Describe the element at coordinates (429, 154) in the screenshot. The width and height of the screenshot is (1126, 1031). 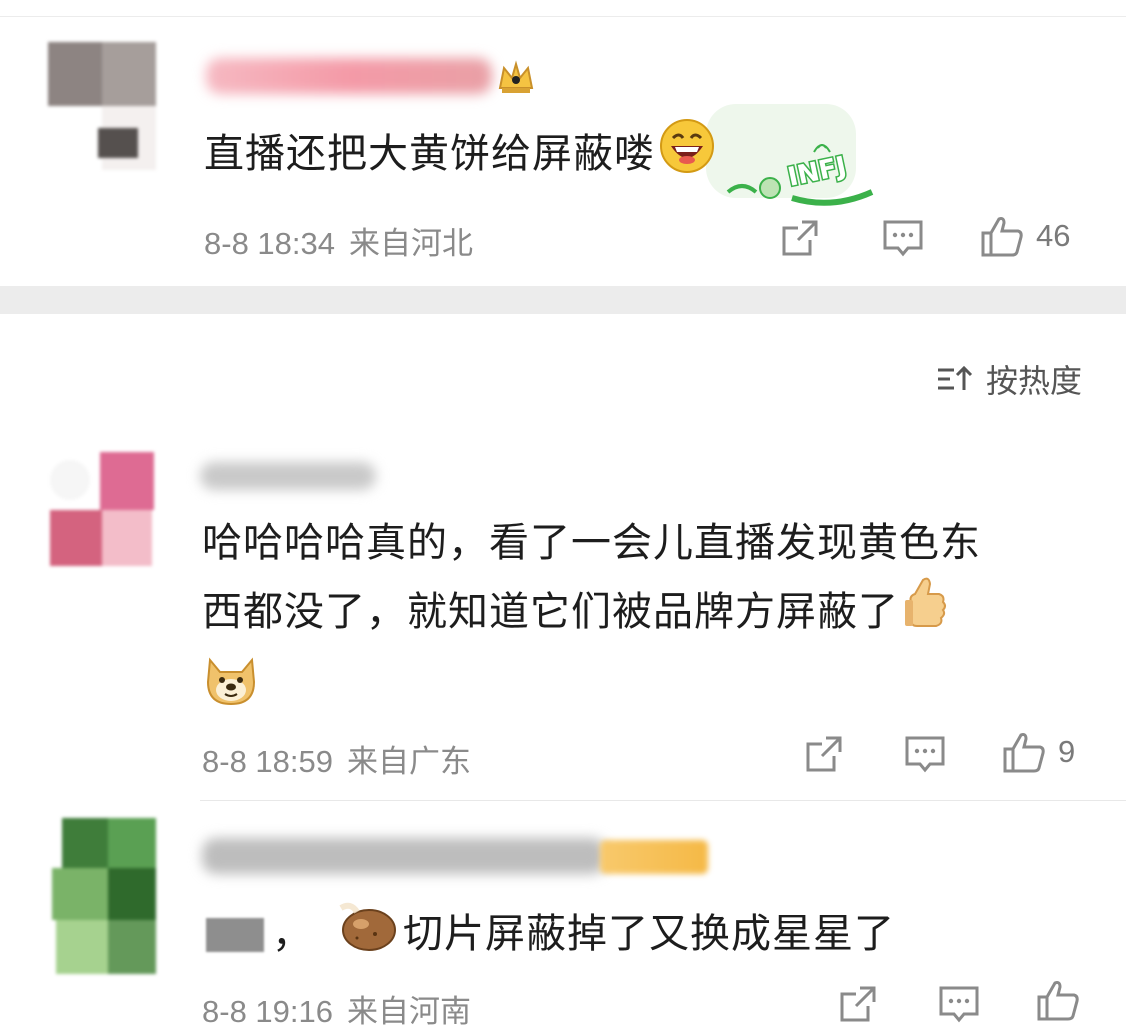
I see `comment-text-content: 直播还把大黄饼给屏蔽喽` at that location.